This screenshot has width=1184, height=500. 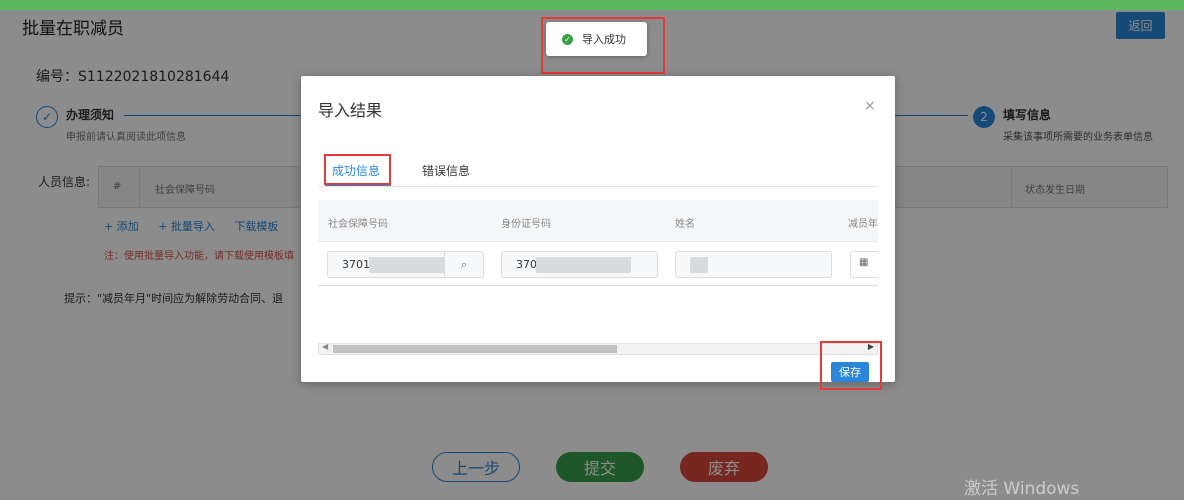 I want to click on ssn-value: 3701, so click(x=356, y=264).